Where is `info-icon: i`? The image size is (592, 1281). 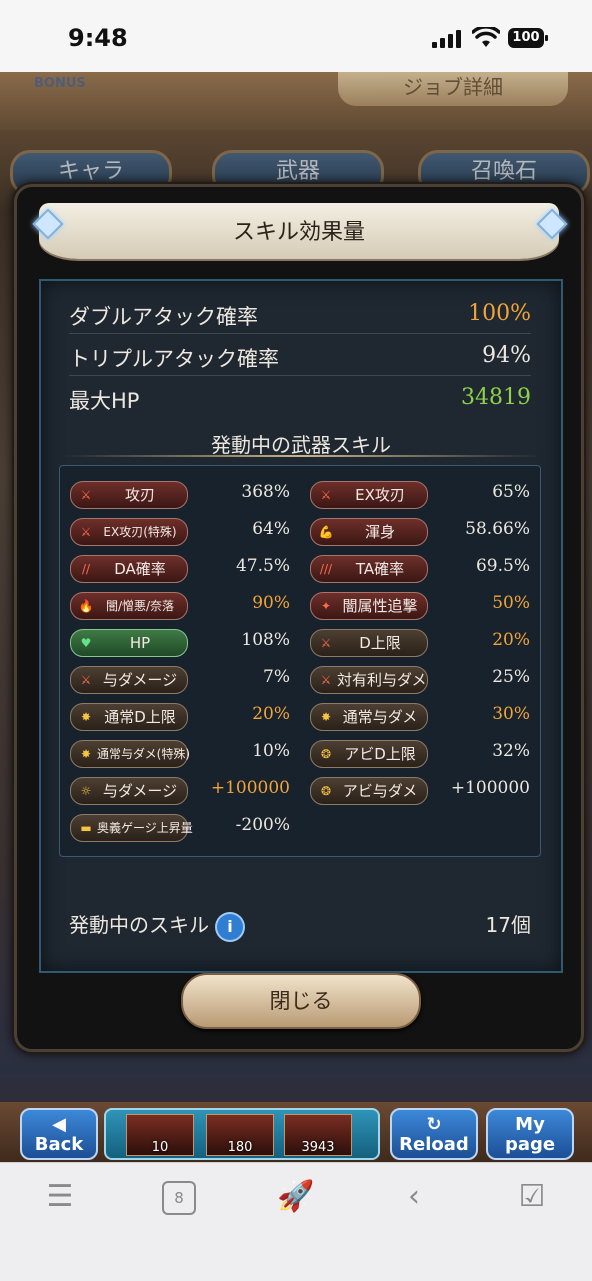 info-icon: i is located at coordinates (230, 926).